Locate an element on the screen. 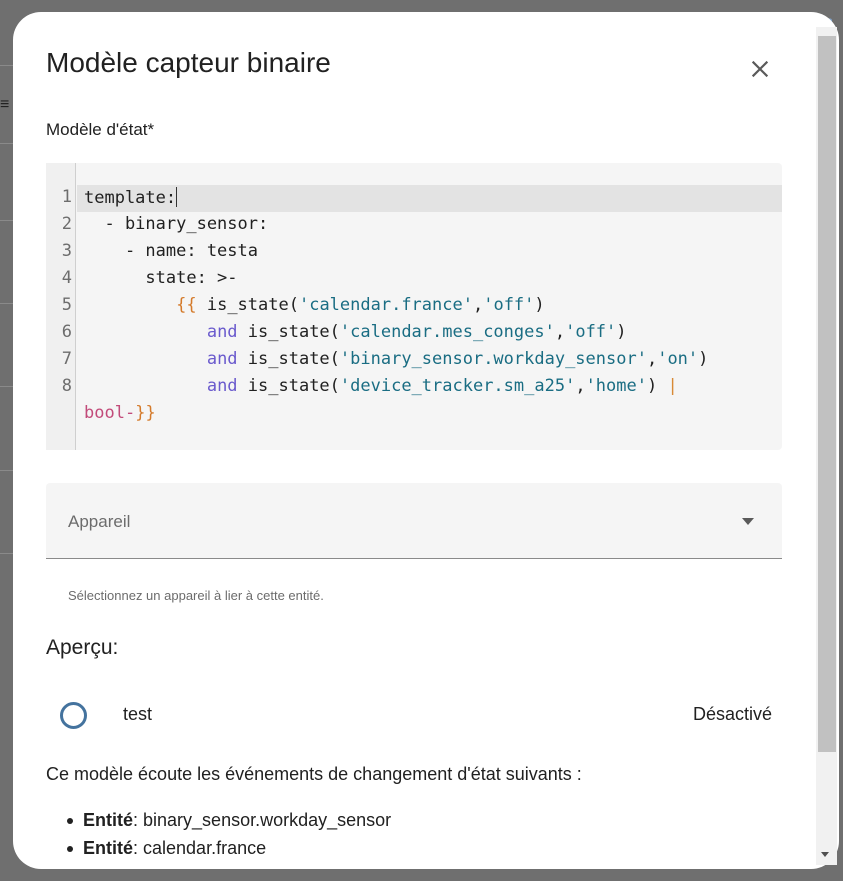 The width and height of the screenshot is (843, 881). state-template-label: Modèle d'état* is located at coordinates (100, 129).